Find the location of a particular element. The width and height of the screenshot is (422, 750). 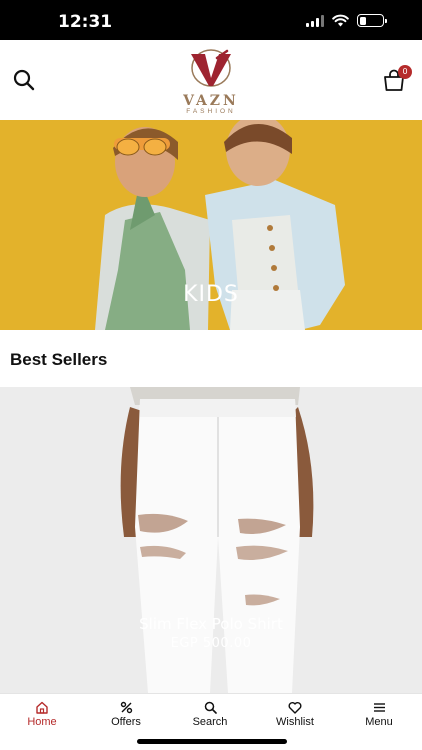

percent-icon is located at coordinates (126, 707).